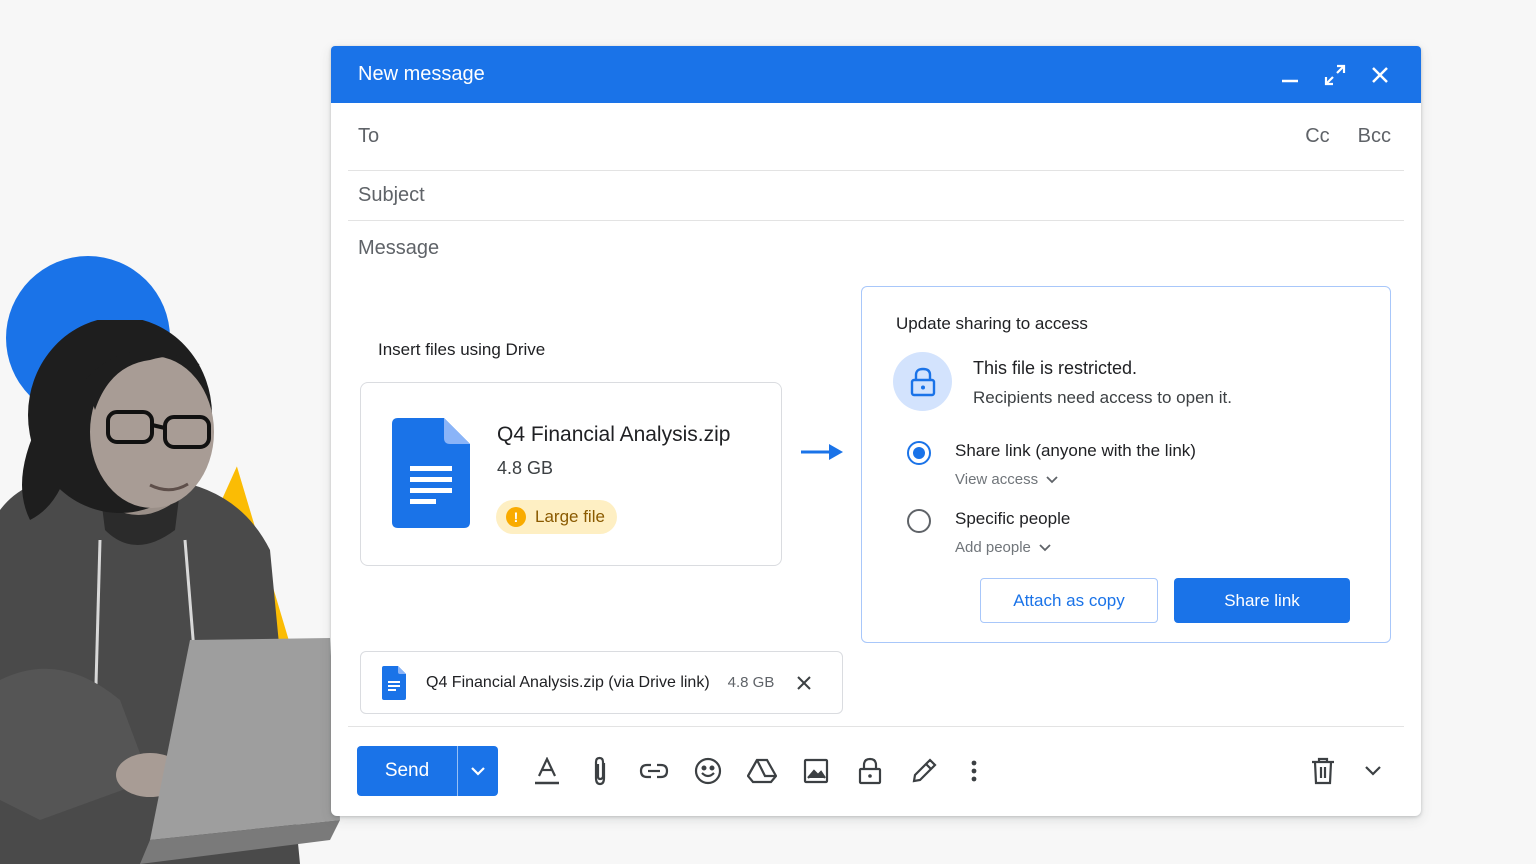 Image resolution: width=1536 pixels, height=864 pixels. I want to click on attachment-size: 4.8 GB, so click(751, 682).